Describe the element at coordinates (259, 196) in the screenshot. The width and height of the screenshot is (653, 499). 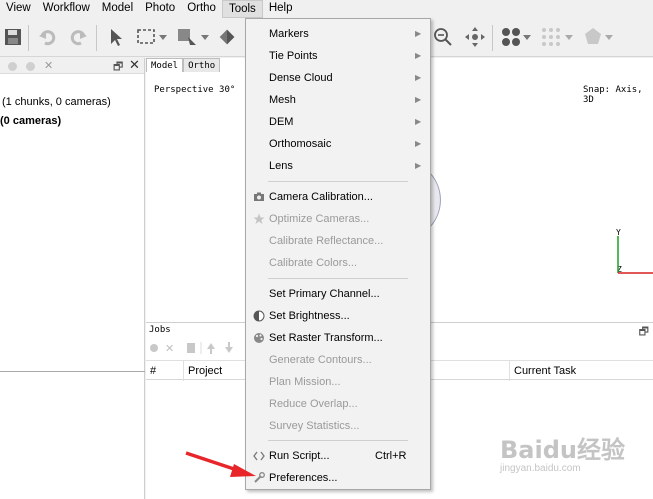
I see `camera-icon` at that location.